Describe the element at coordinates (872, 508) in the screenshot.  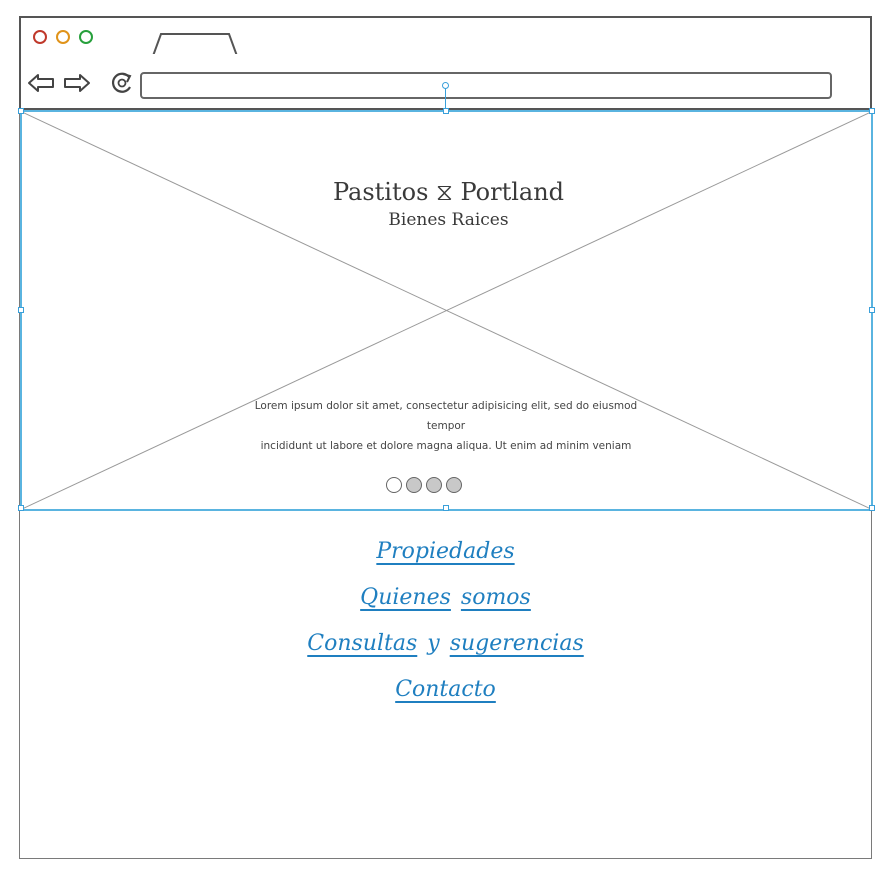
I see `resize-handle-bottom-right` at that location.